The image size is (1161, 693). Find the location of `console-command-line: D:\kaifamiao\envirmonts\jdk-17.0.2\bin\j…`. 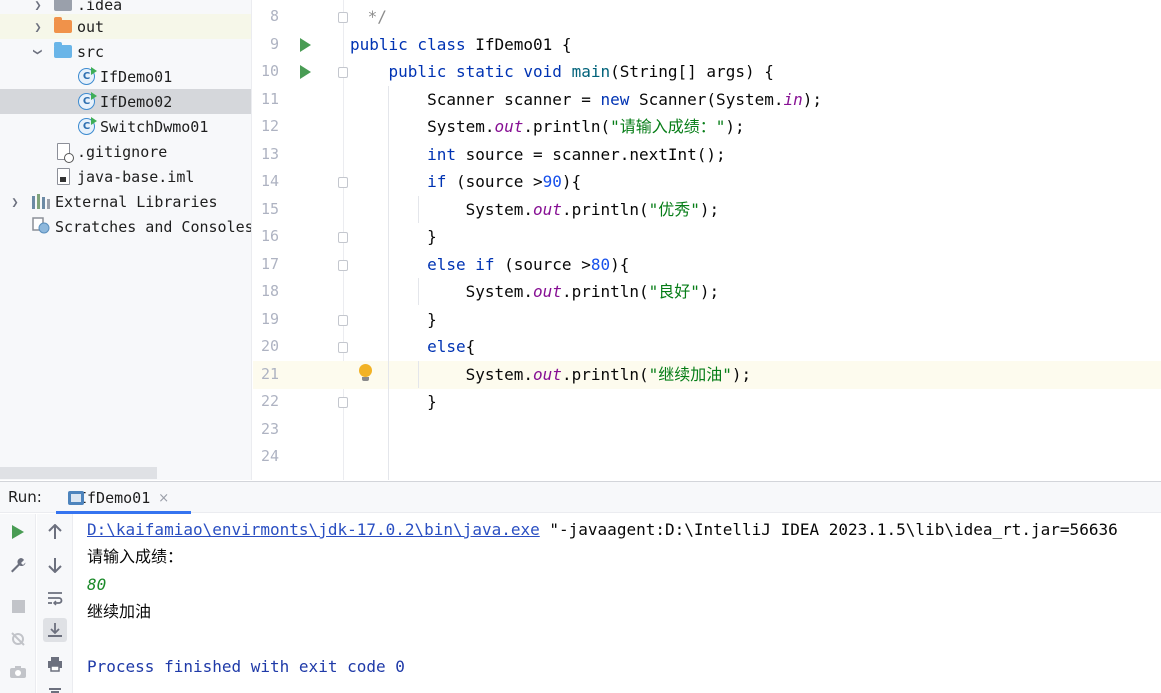

console-command-line: D:\kaifamiao\envirmonts\jdk-17.0.2\bin\j… is located at coordinates (602, 529).